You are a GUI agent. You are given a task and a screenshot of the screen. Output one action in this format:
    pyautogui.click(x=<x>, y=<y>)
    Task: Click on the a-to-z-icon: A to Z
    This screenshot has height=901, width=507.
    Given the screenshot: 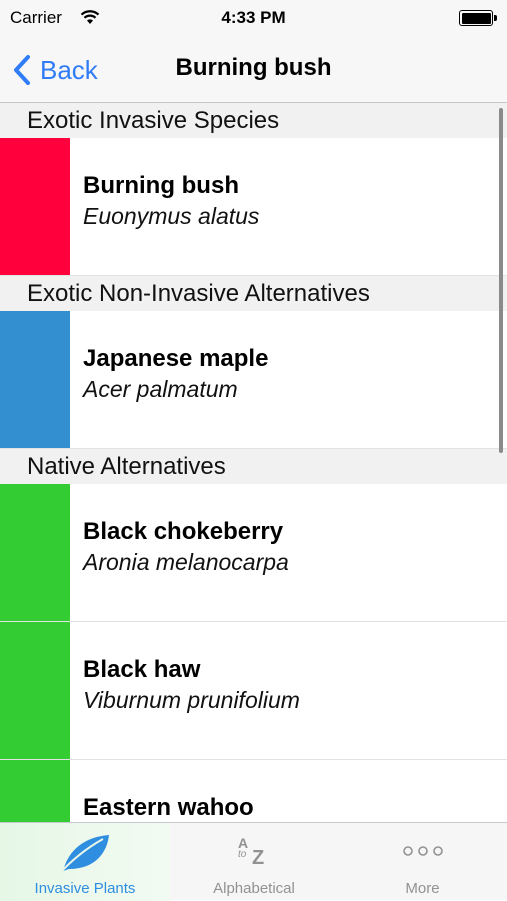 What is the action you would take?
    pyautogui.click(x=254, y=855)
    